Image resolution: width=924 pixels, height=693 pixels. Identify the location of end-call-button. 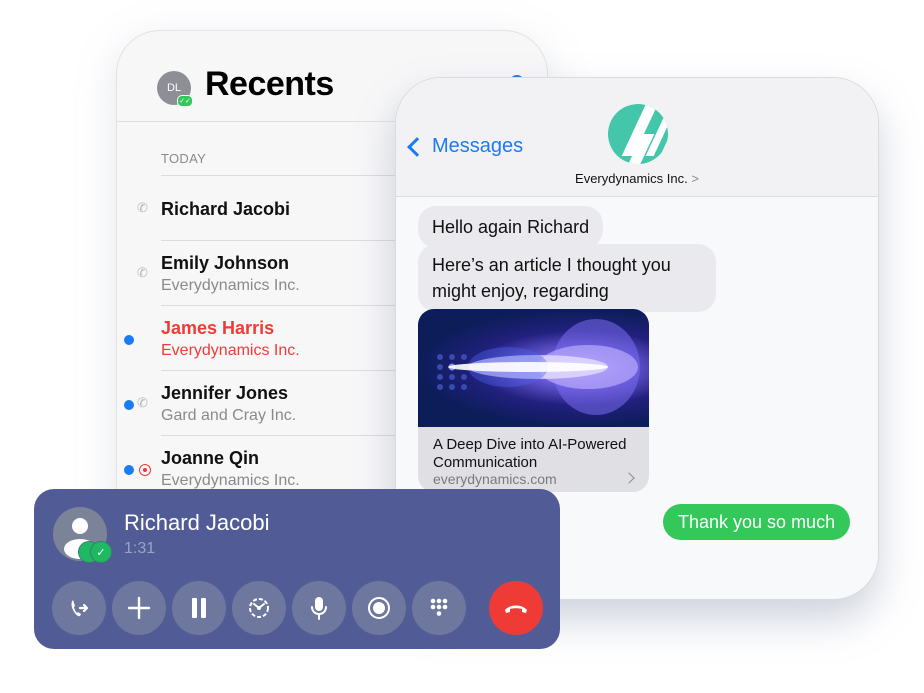
(516, 608).